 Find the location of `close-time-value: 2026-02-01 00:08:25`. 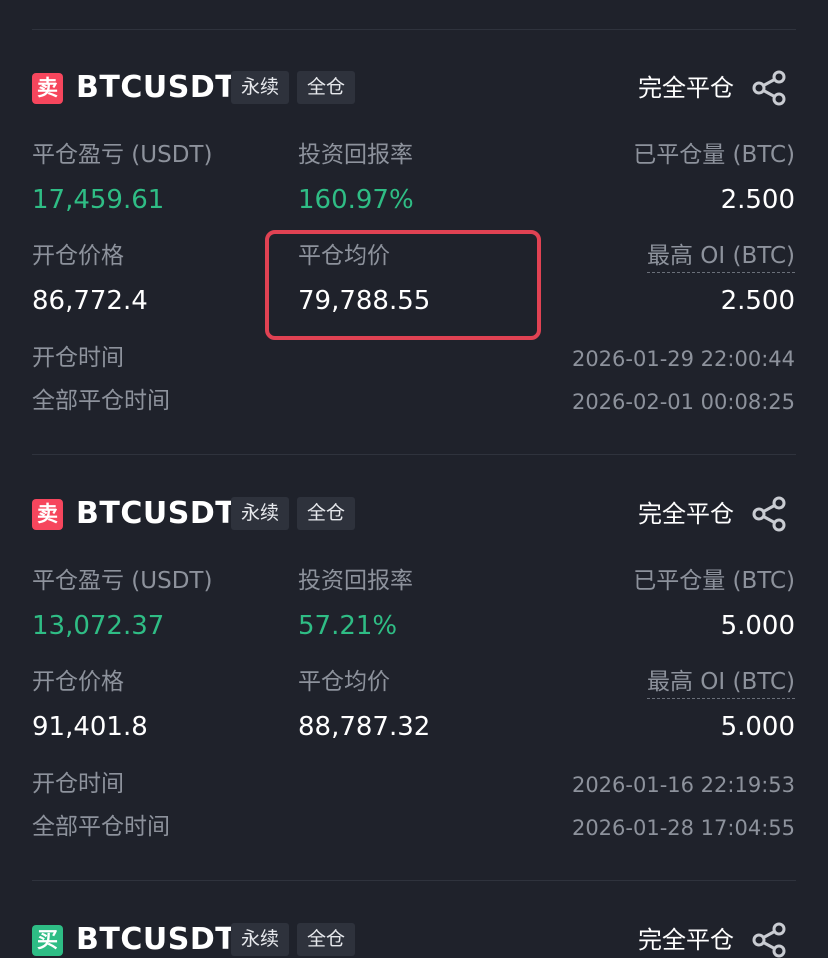

close-time-value: 2026-02-01 00:08:25 is located at coordinates (683, 402).